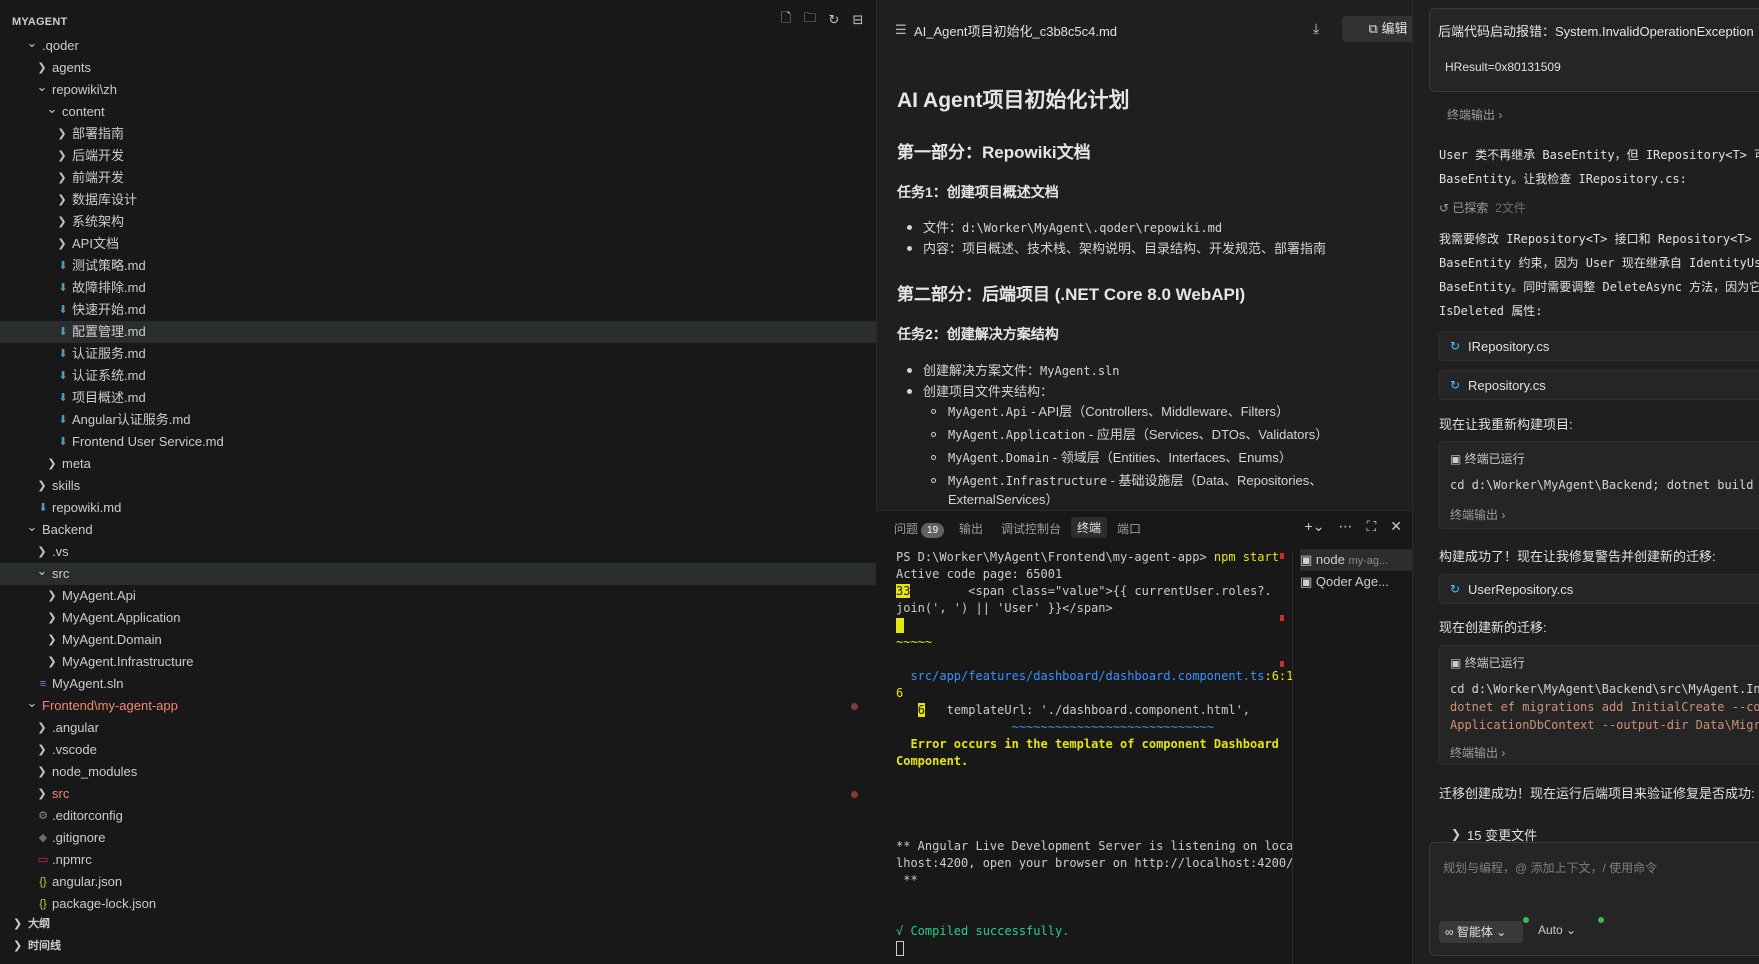  I want to click on tree-file: ⬇ 项目概述.md, so click(438, 398).